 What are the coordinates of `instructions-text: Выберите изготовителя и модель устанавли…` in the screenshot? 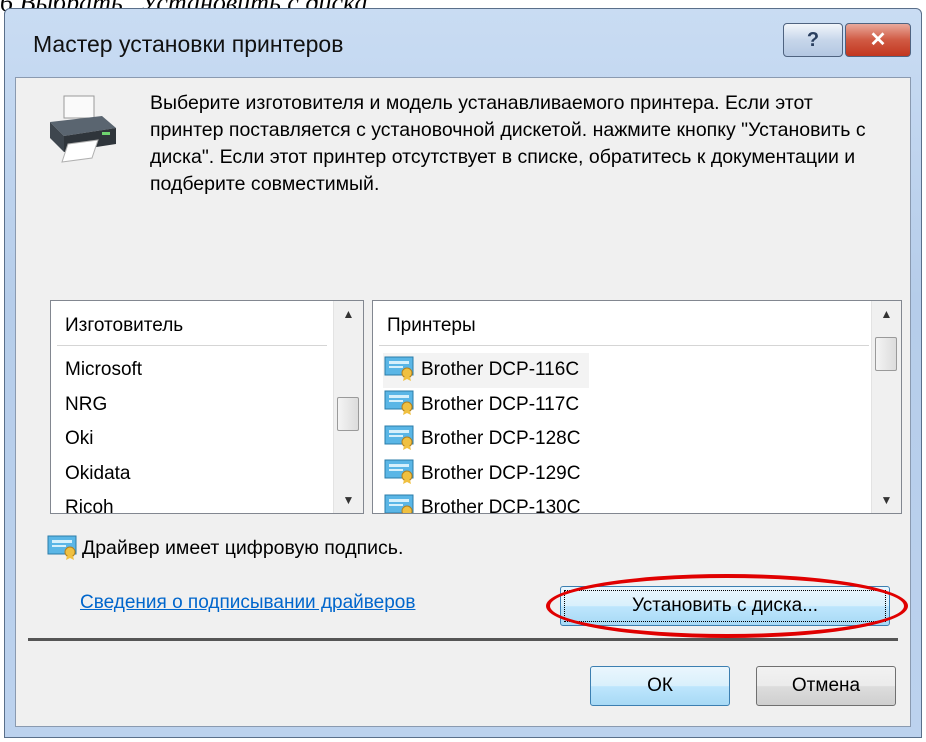 It's located at (508, 143).